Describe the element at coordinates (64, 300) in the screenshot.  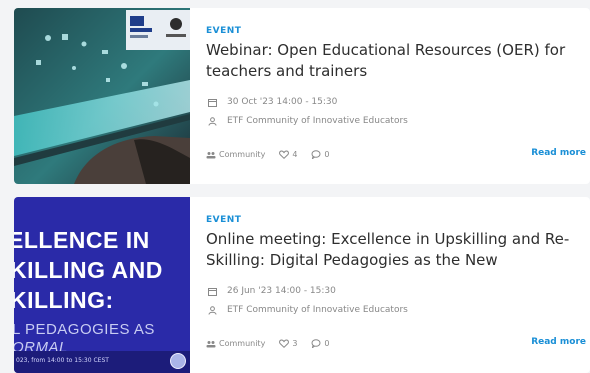
I see `thumbnail-text-line: KILLING:` at that location.